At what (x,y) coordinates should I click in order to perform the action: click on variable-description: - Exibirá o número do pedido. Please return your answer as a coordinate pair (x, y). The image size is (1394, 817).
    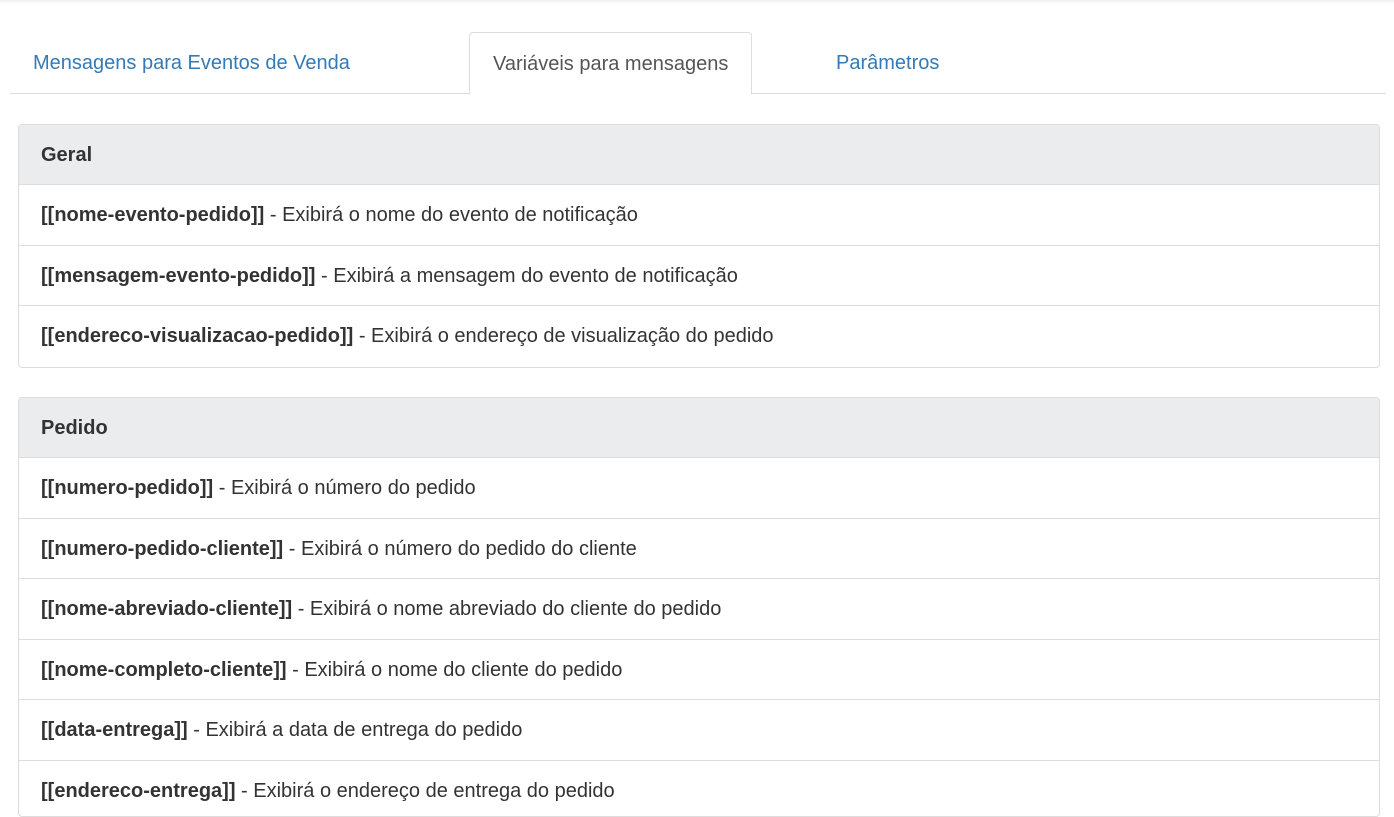
    Looking at the image, I should click on (344, 488).